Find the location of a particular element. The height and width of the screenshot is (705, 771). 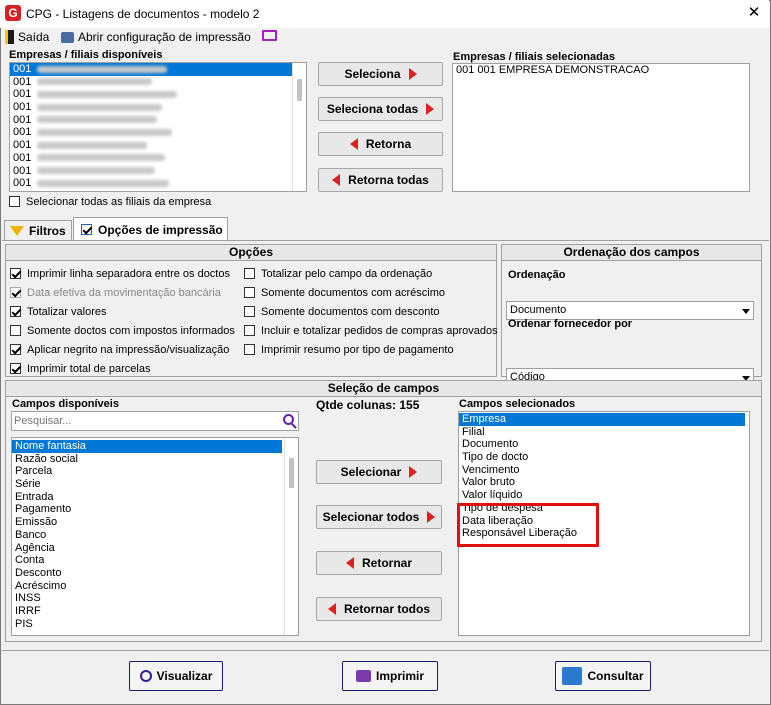

list-item: Entrada is located at coordinates (147, 497).